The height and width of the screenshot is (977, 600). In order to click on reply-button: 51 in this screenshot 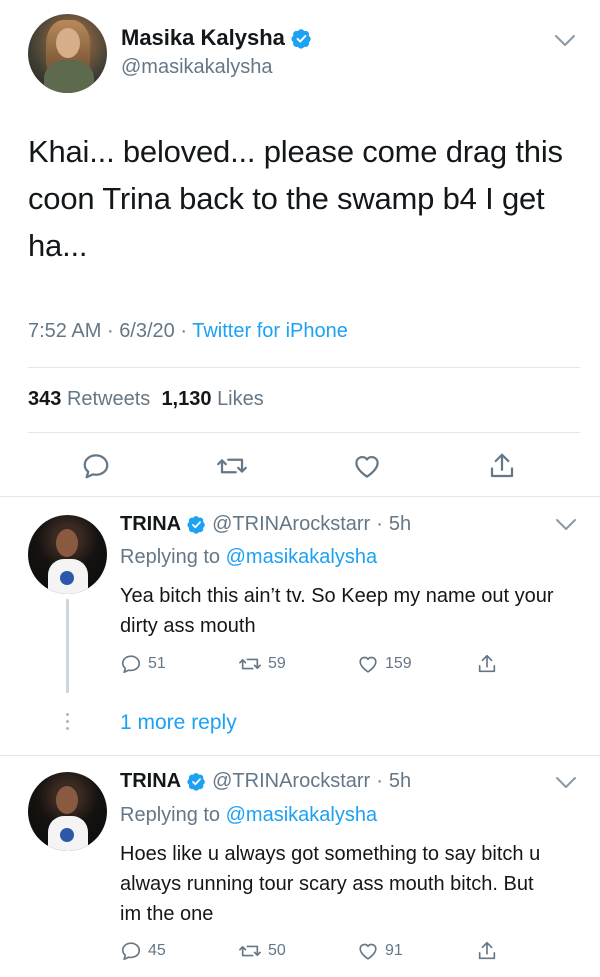, I will do `click(143, 664)`.